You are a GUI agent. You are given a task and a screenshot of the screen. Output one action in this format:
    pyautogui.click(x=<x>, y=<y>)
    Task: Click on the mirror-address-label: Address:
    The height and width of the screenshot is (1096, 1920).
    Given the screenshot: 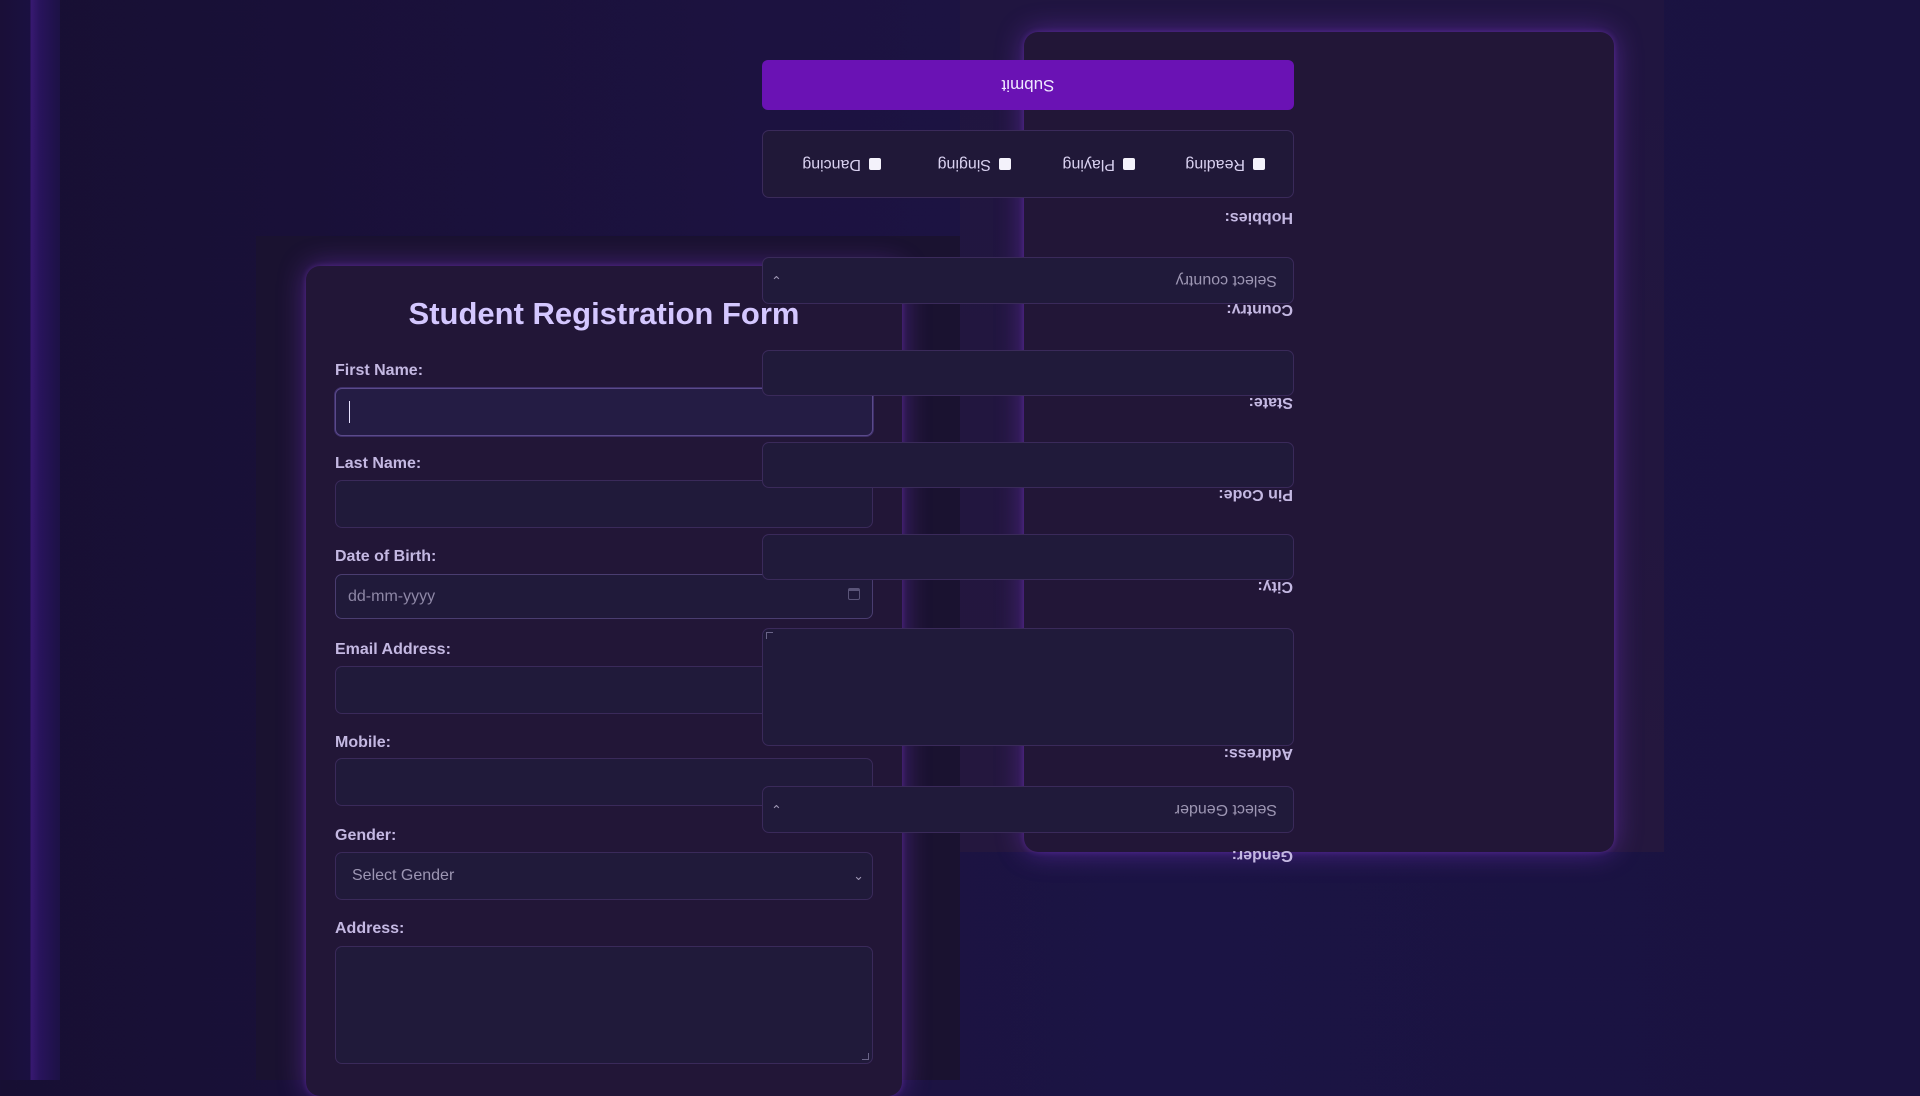 What is the action you would take?
    pyautogui.click(x=1258, y=753)
    